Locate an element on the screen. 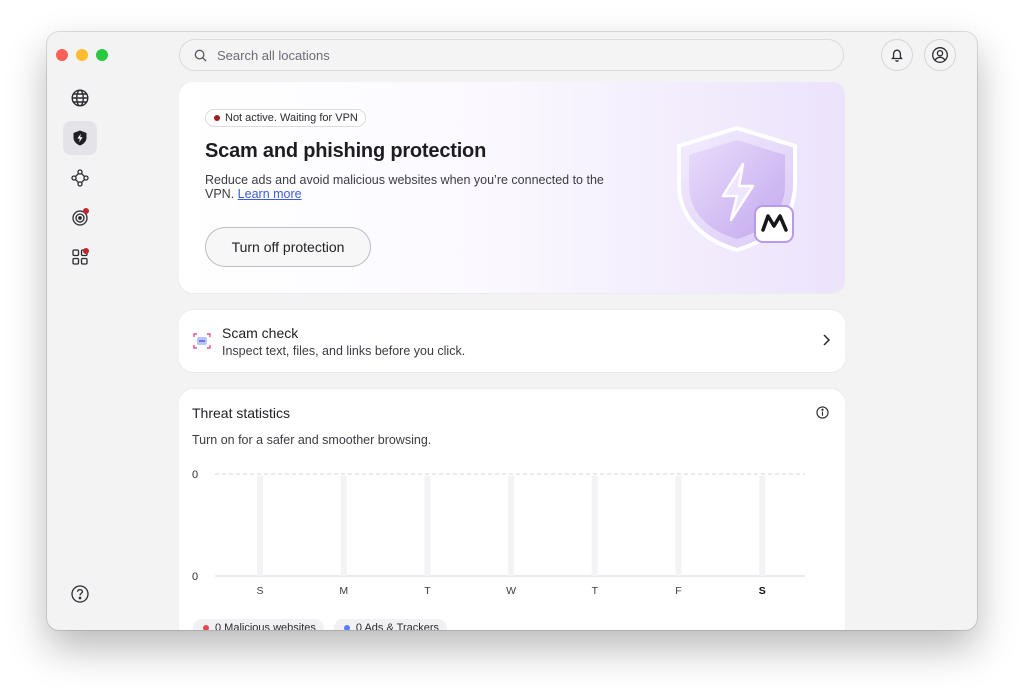 This screenshot has width=1024, height=693. notifications-button is located at coordinates (897, 55).